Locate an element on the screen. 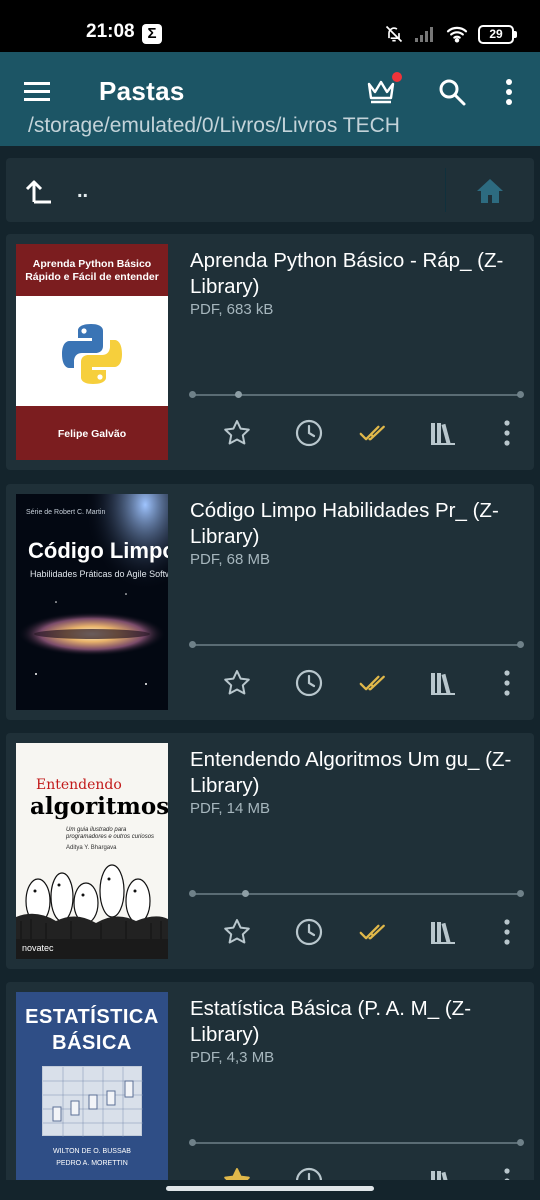  book-title: Entendendo Algoritmos Um gu_ (Z-Library) is located at coordinates (360, 773).